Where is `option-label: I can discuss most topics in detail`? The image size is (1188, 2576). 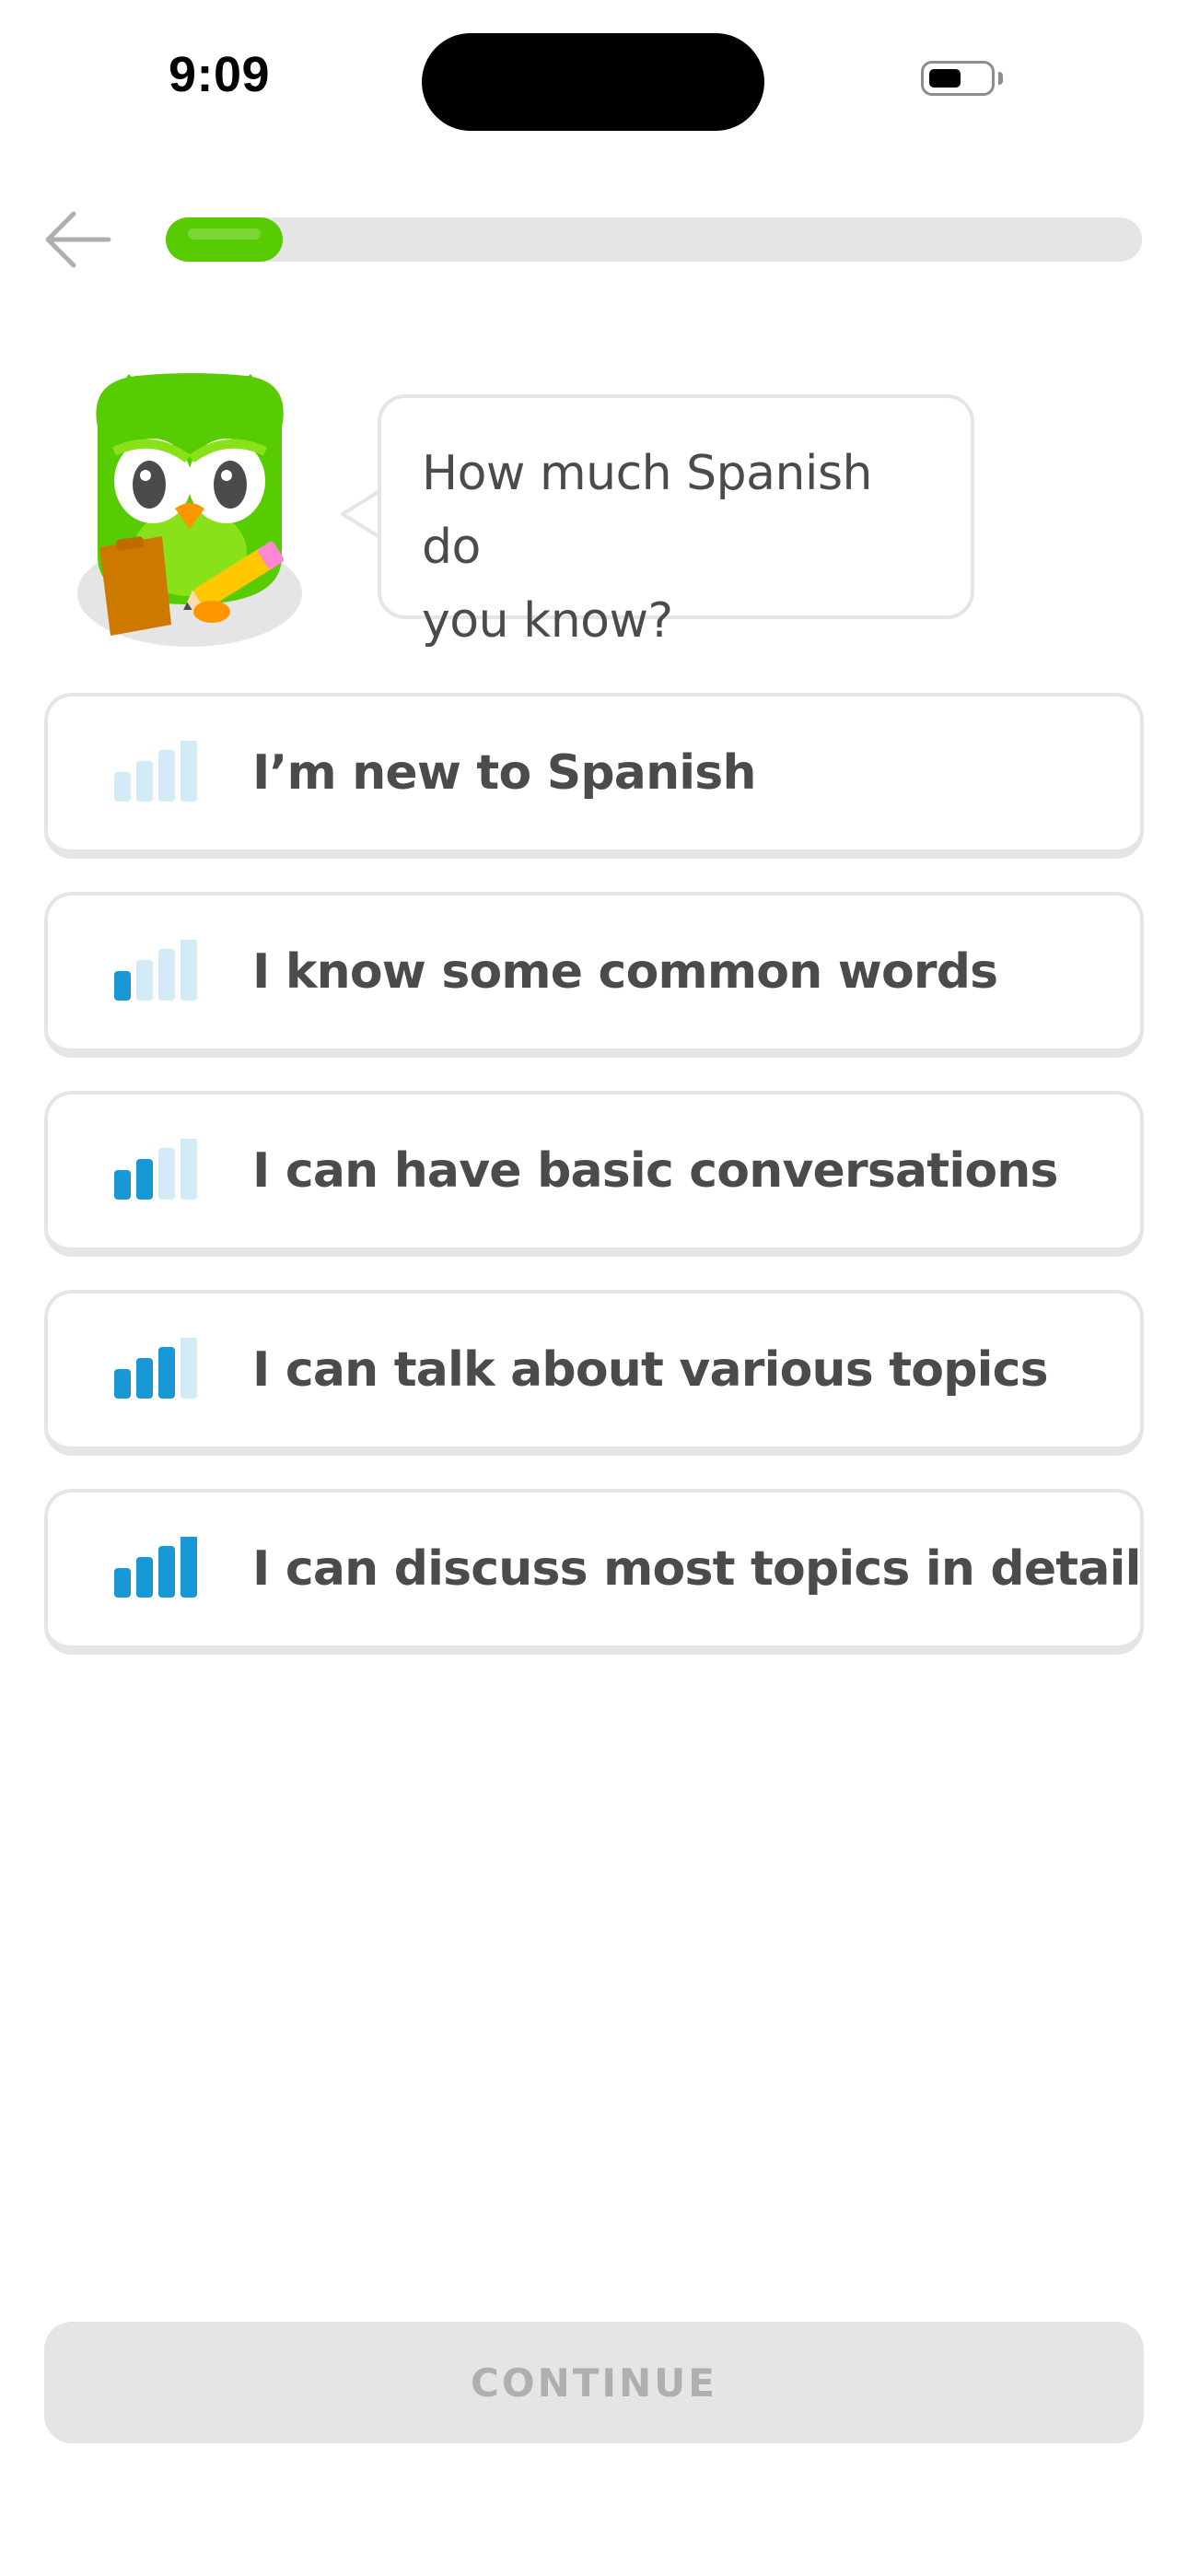
option-label: I can discuss most topics in detail is located at coordinates (697, 1569).